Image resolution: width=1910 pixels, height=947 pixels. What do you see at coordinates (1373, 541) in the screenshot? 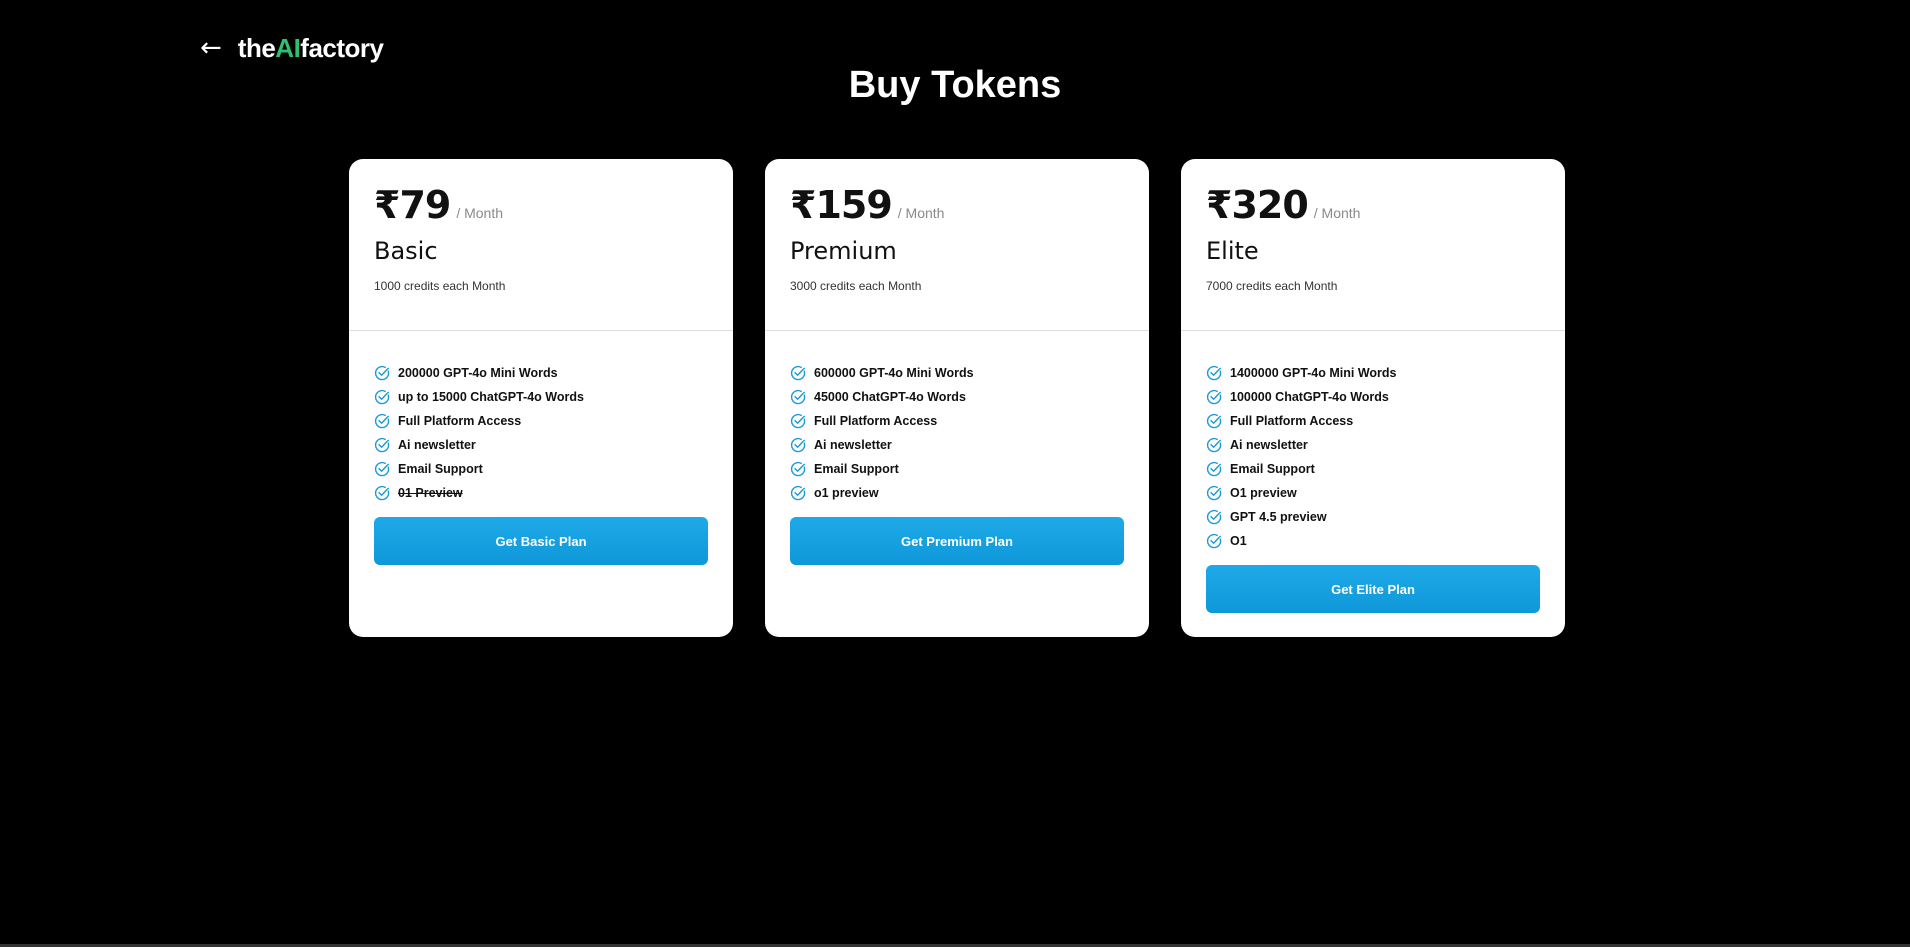
I see `feature-item: O1` at bounding box center [1373, 541].